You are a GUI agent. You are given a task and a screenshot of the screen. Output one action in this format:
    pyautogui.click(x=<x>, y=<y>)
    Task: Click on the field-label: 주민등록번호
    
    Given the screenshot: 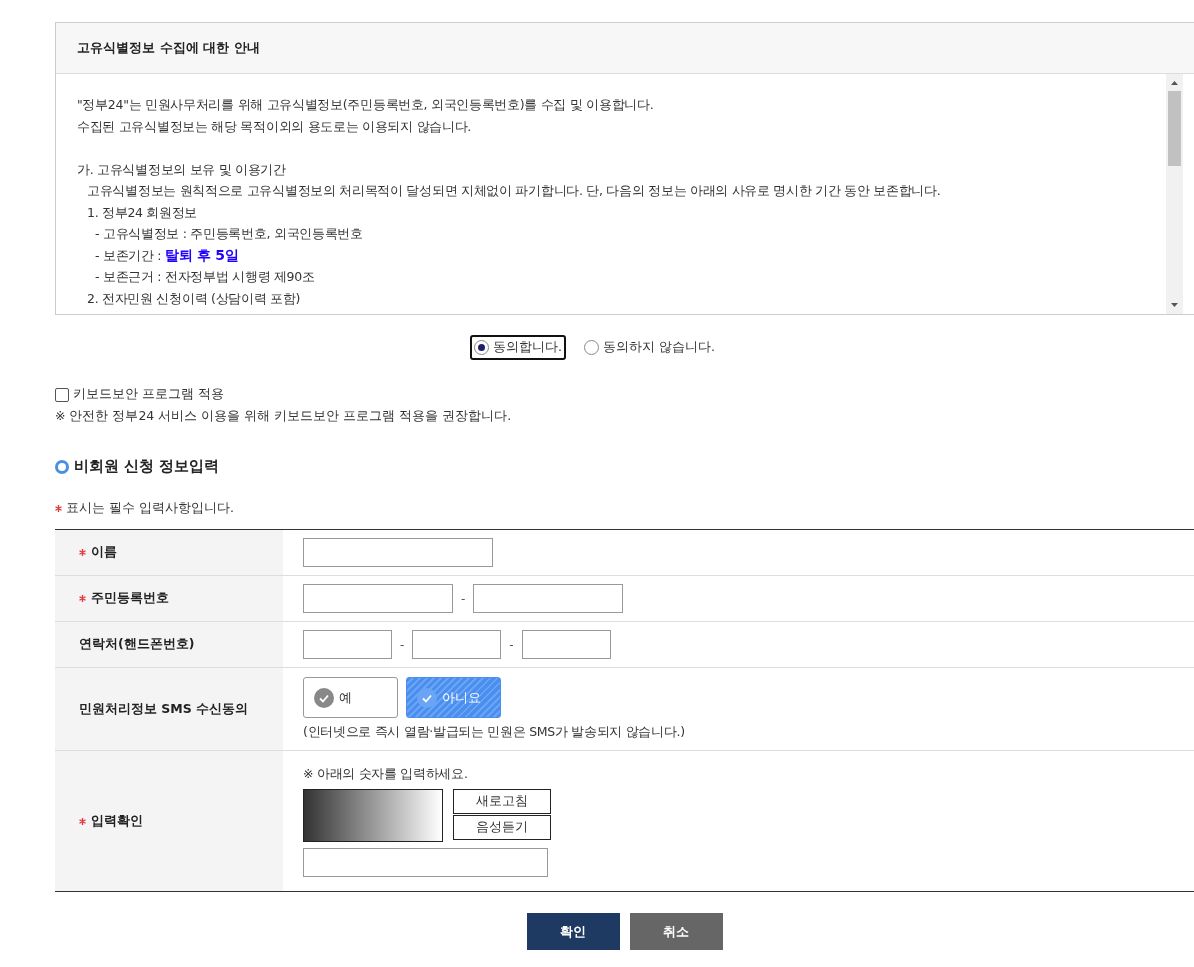 What is the action you would take?
    pyautogui.click(x=130, y=598)
    